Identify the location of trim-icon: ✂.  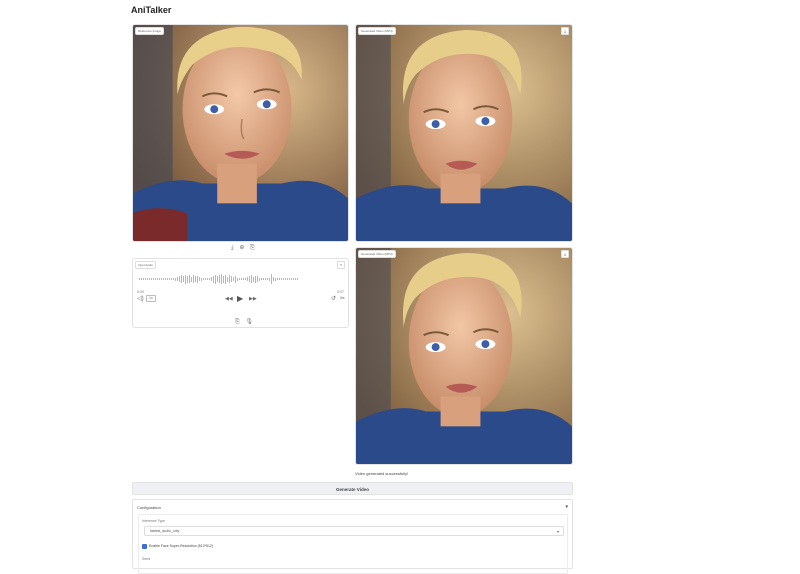
(342, 298).